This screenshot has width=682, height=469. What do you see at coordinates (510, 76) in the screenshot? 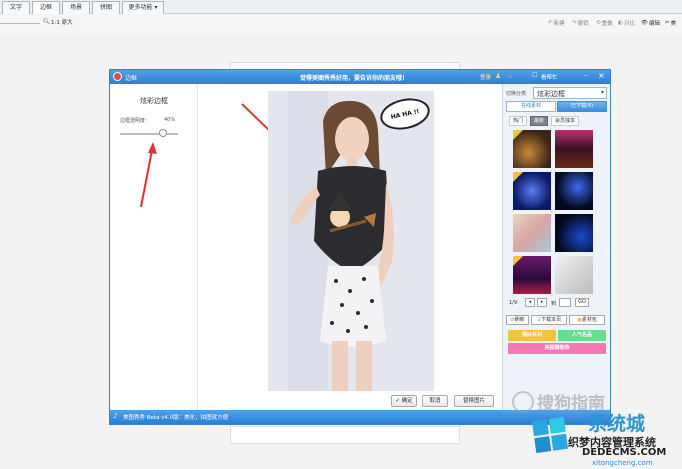
I see `house-icon: ⌂` at bounding box center [510, 76].